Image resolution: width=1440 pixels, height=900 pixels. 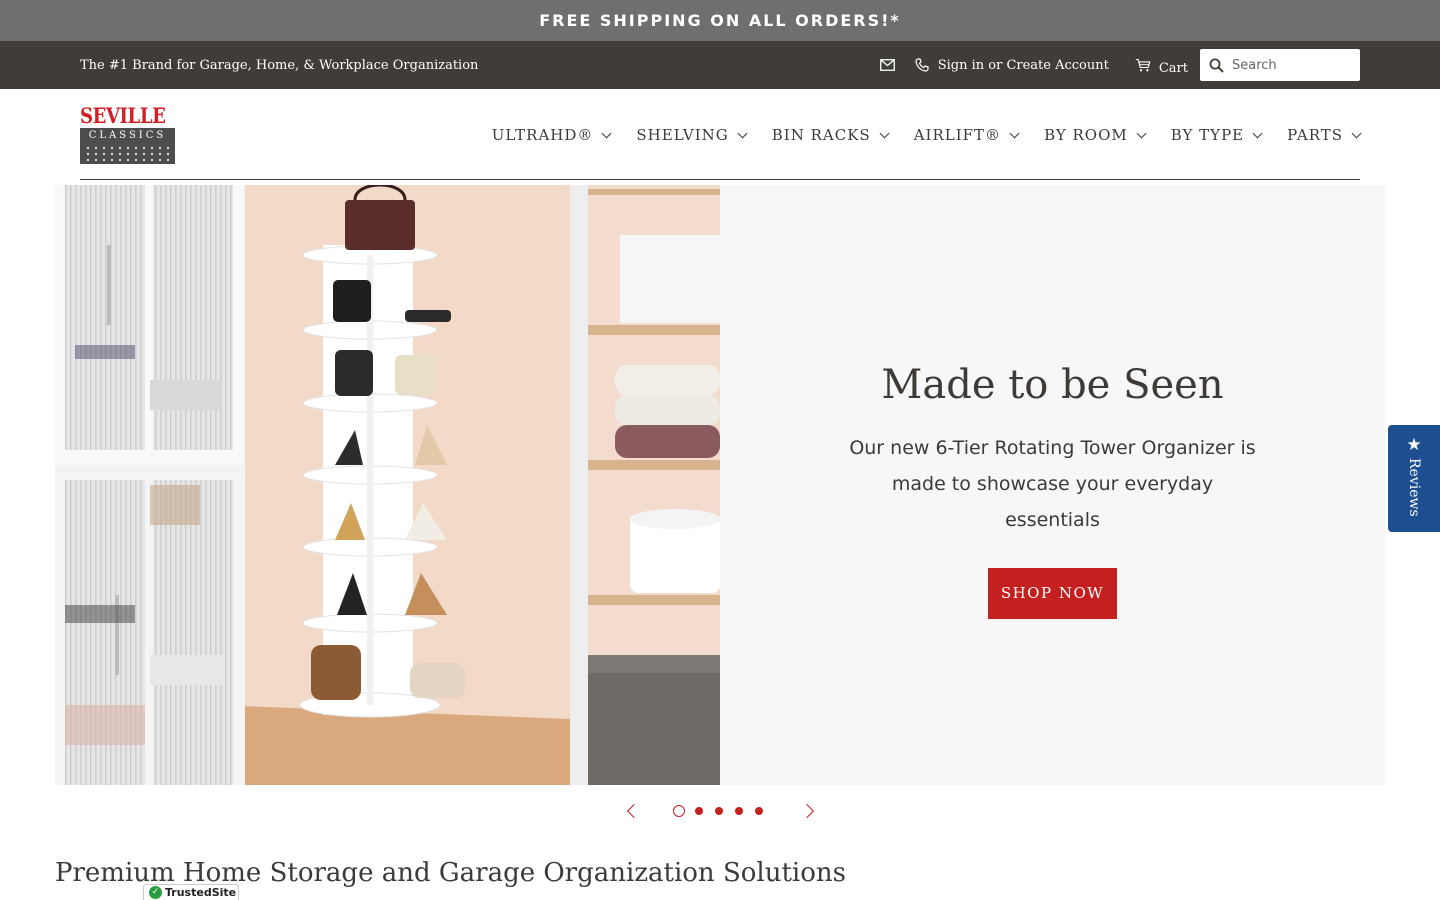 What do you see at coordinates (155, 892) in the screenshot?
I see `check-icon: ✓` at bounding box center [155, 892].